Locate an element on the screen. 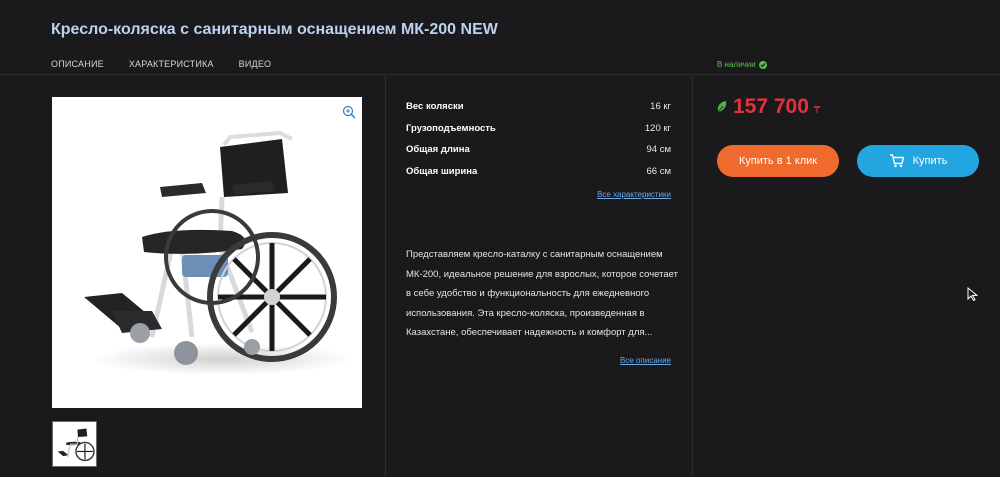  price-value: 157 700 is located at coordinates (771, 106).